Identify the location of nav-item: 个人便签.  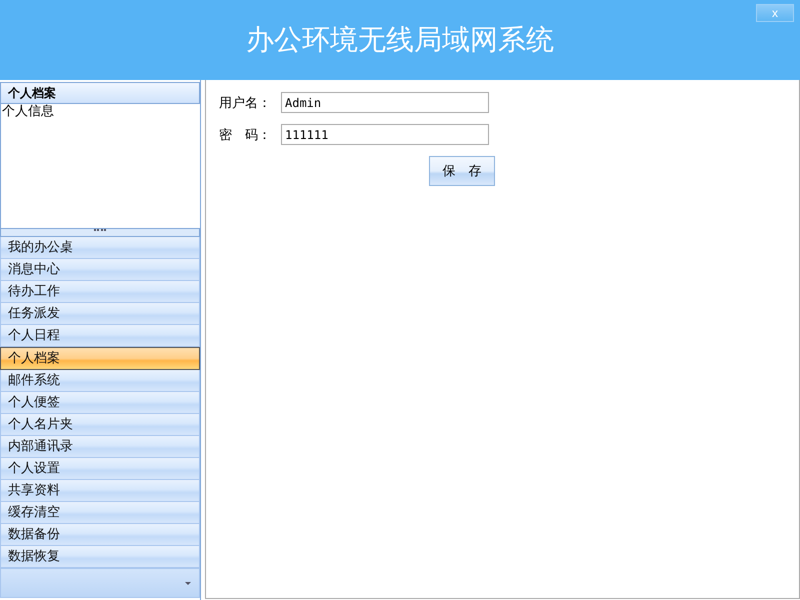
(100, 403).